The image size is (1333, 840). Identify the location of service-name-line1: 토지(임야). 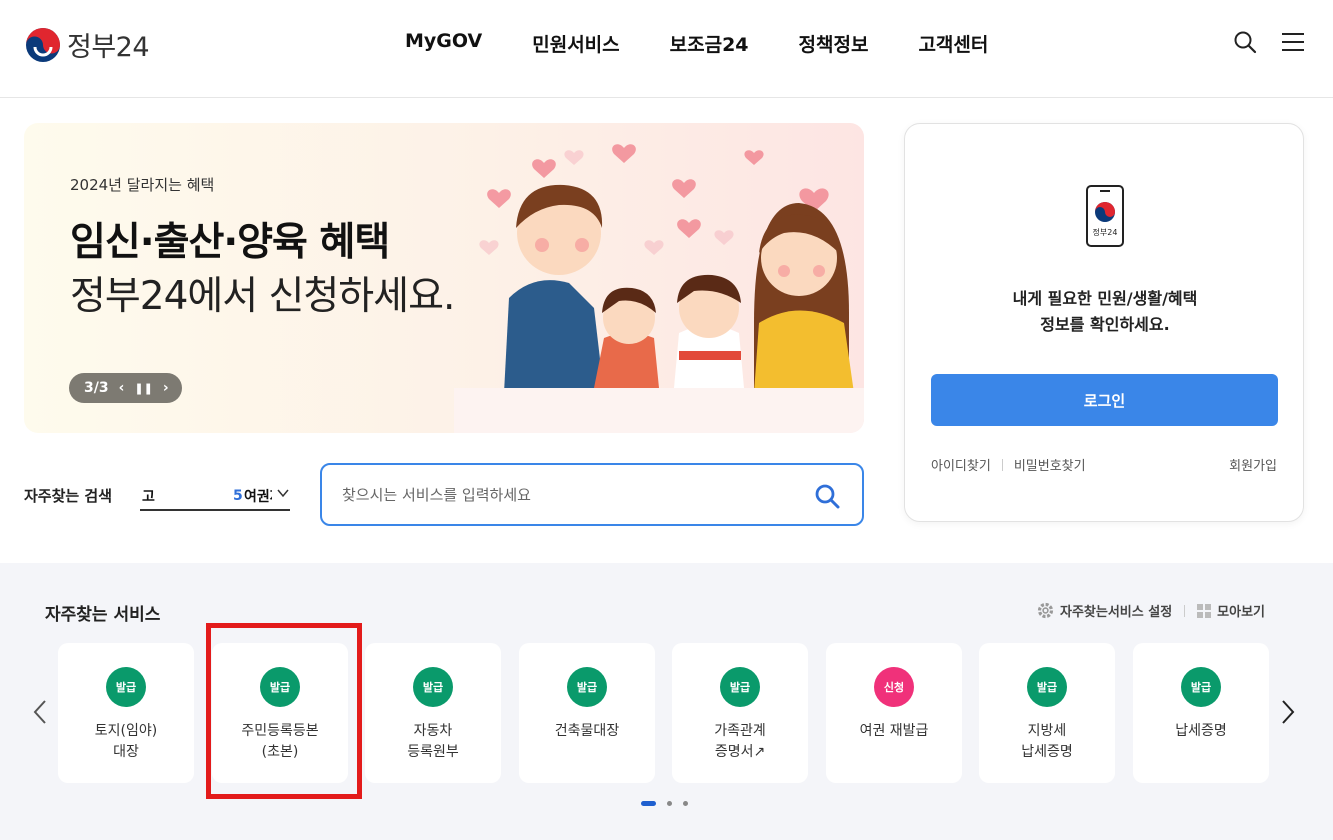
(126, 731).